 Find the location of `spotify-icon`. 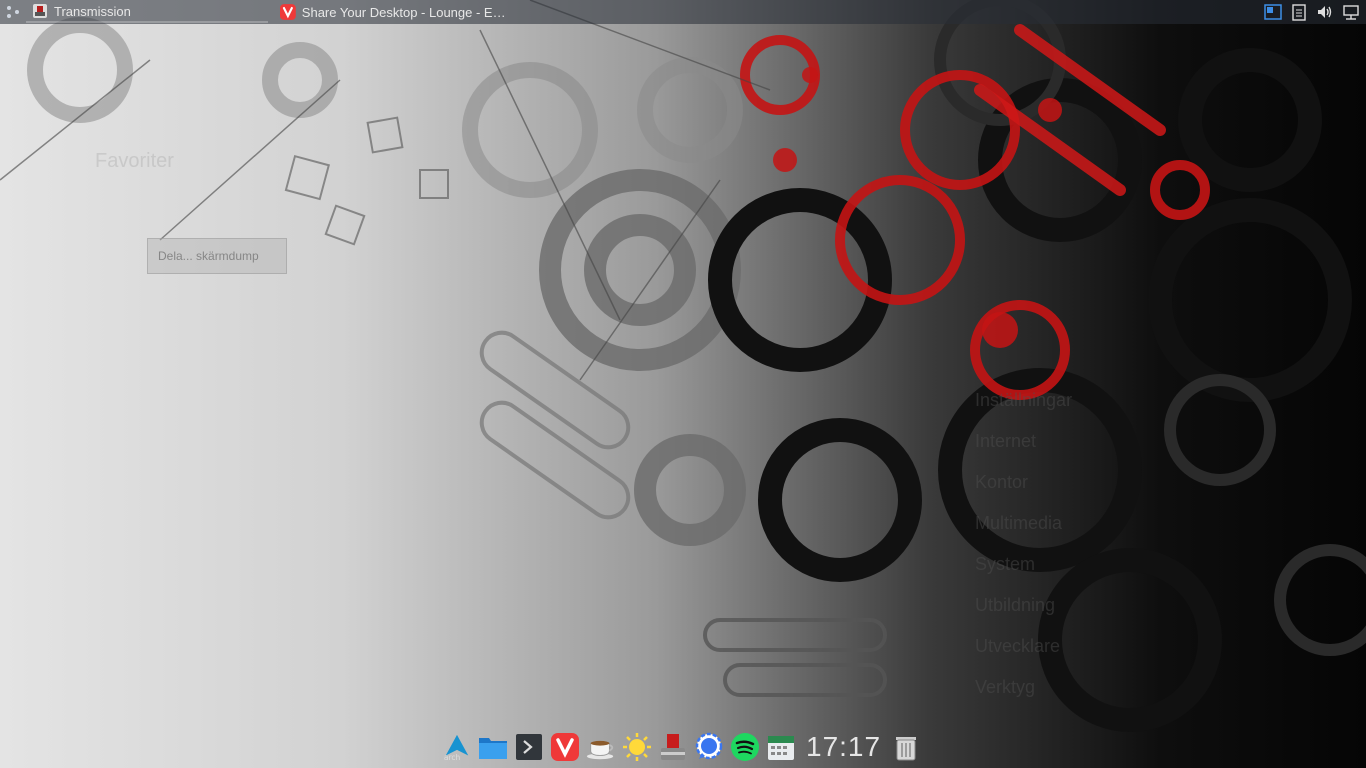

spotify-icon is located at coordinates (745, 747).